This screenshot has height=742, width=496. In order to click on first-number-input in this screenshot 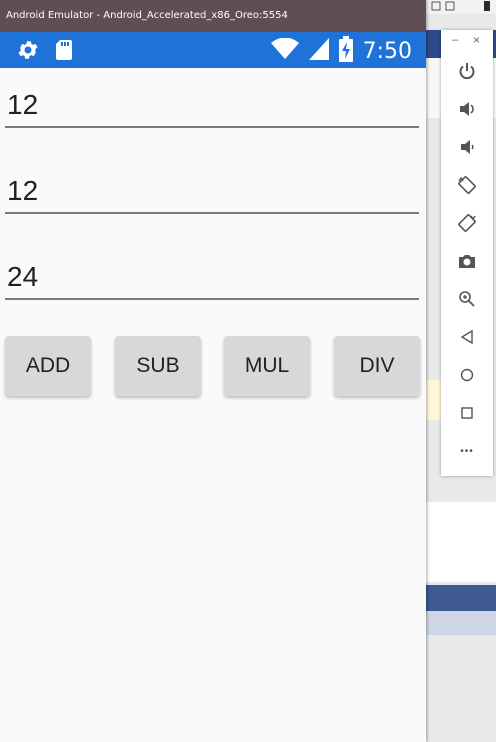, I will do `click(213, 105)`.